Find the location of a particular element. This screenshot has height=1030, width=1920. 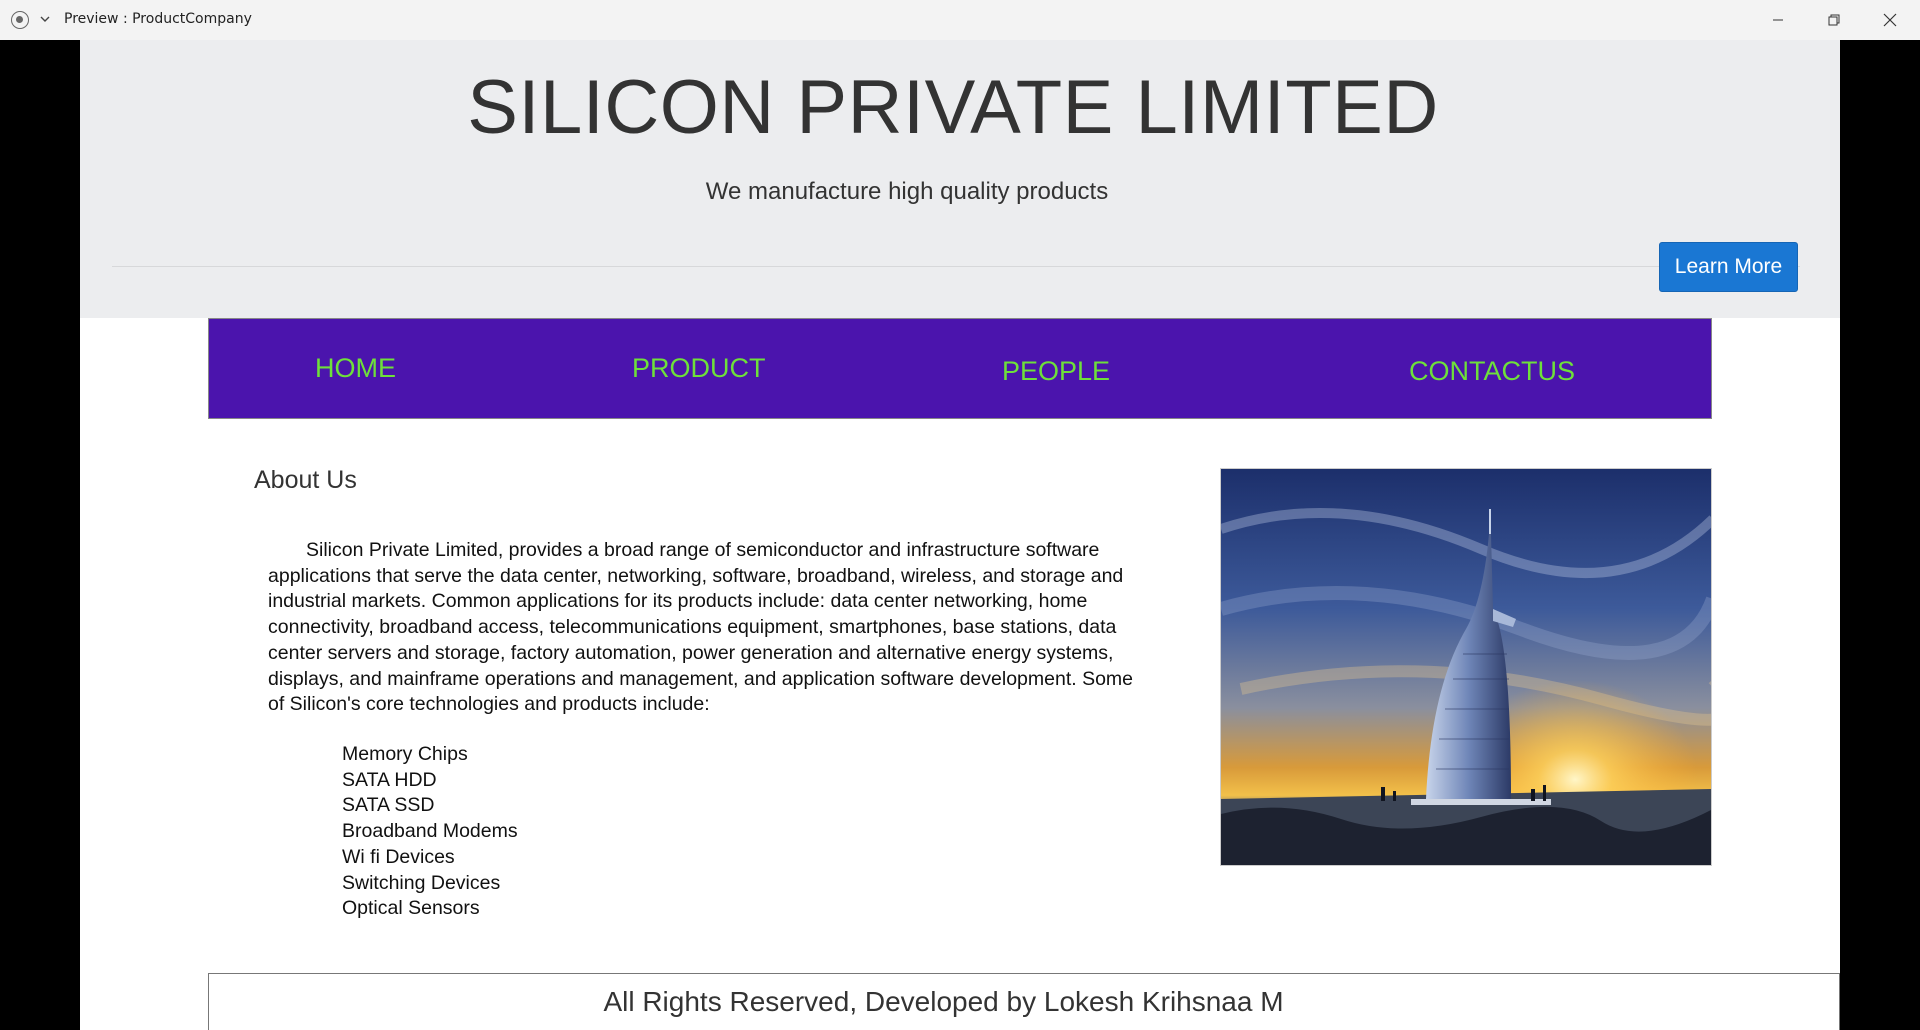

list-item: Optical Sensors is located at coordinates (411, 908).